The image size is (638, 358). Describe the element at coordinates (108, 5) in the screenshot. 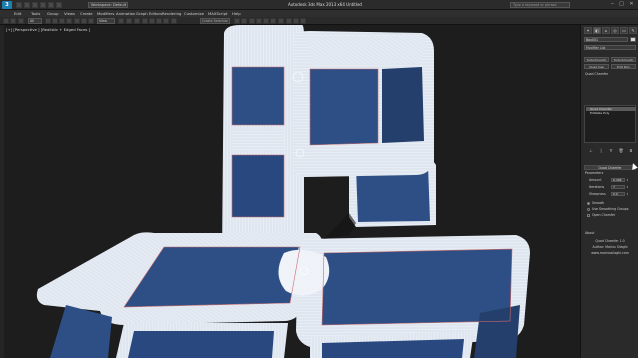

I see `workspace-select: Workspace: Default` at that location.